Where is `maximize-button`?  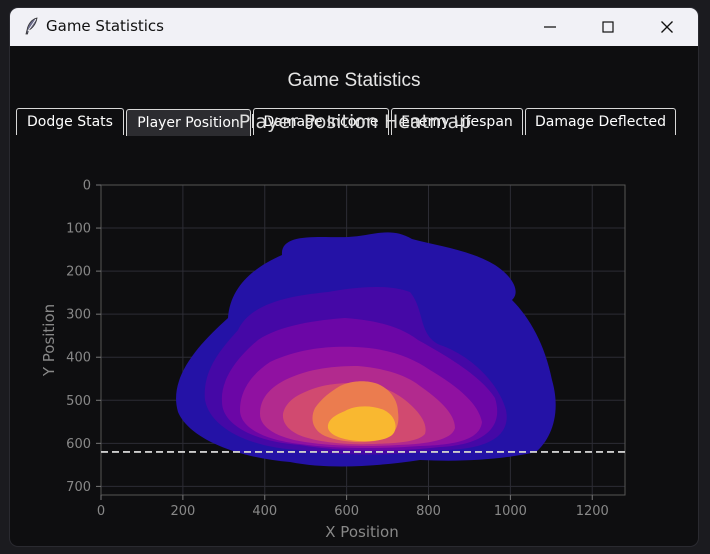 maximize-button is located at coordinates (608, 27).